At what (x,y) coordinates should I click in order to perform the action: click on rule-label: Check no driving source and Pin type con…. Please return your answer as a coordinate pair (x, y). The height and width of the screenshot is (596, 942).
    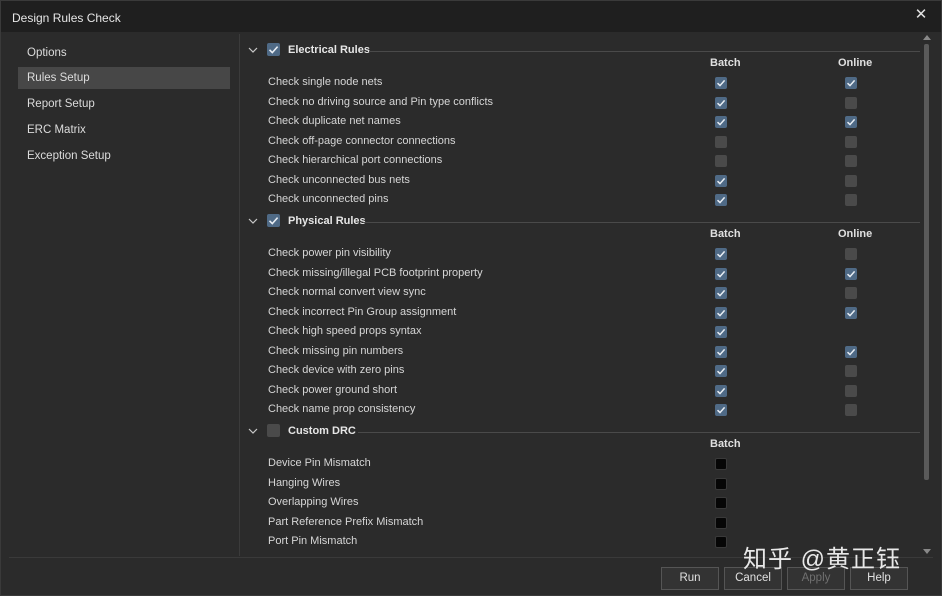
    Looking at the image, I should click on (381, 101).